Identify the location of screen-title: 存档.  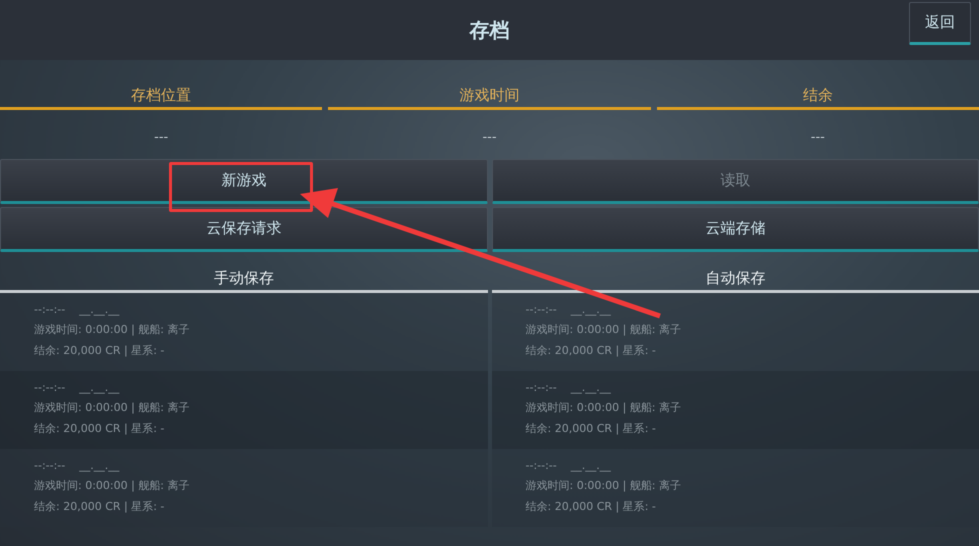
(490, 30).